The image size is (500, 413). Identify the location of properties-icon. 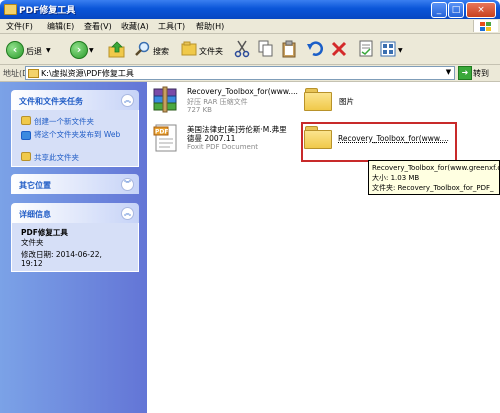
(366, 48).